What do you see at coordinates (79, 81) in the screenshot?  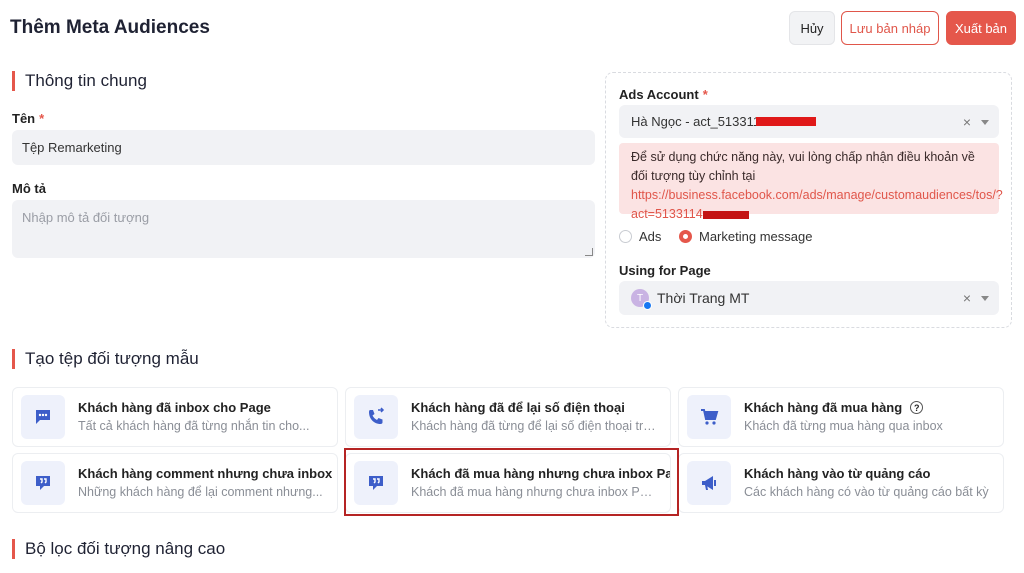 I see `section-title-general: Thông tin chung` at bounding box center [79, 81].